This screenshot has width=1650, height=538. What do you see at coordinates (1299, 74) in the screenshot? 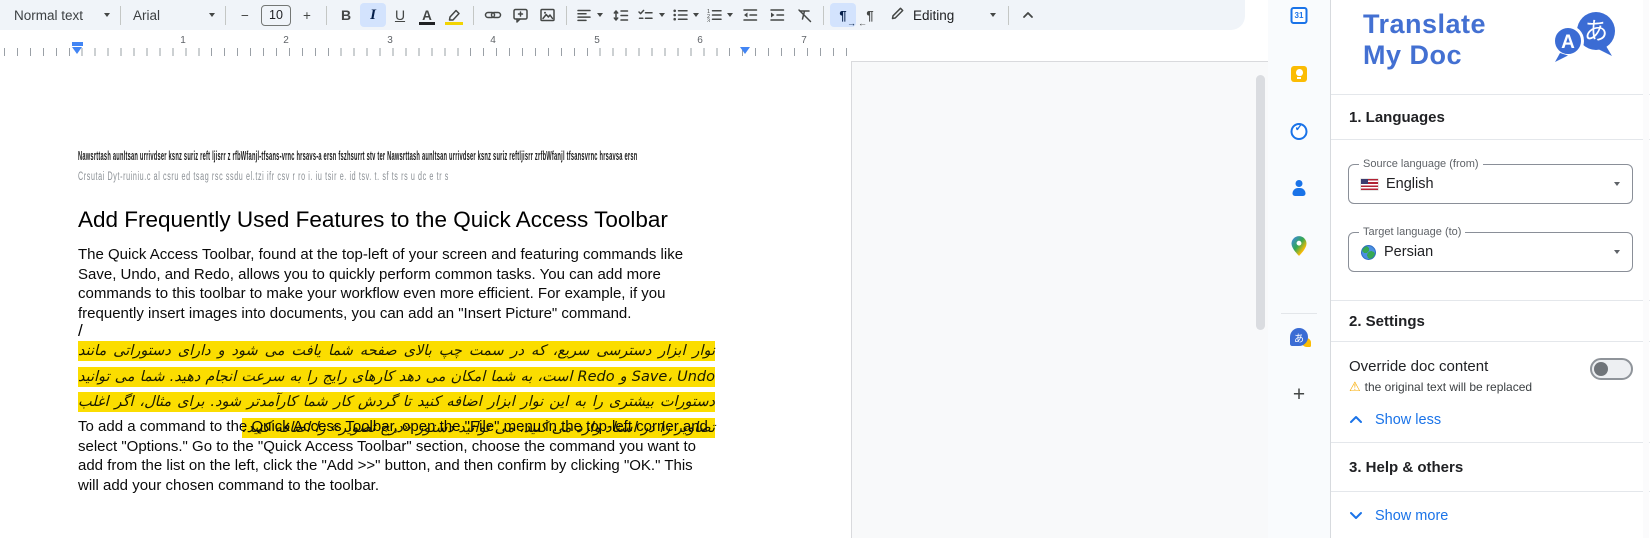
I see `keep-app-button` at bounding box center [1299, 74].